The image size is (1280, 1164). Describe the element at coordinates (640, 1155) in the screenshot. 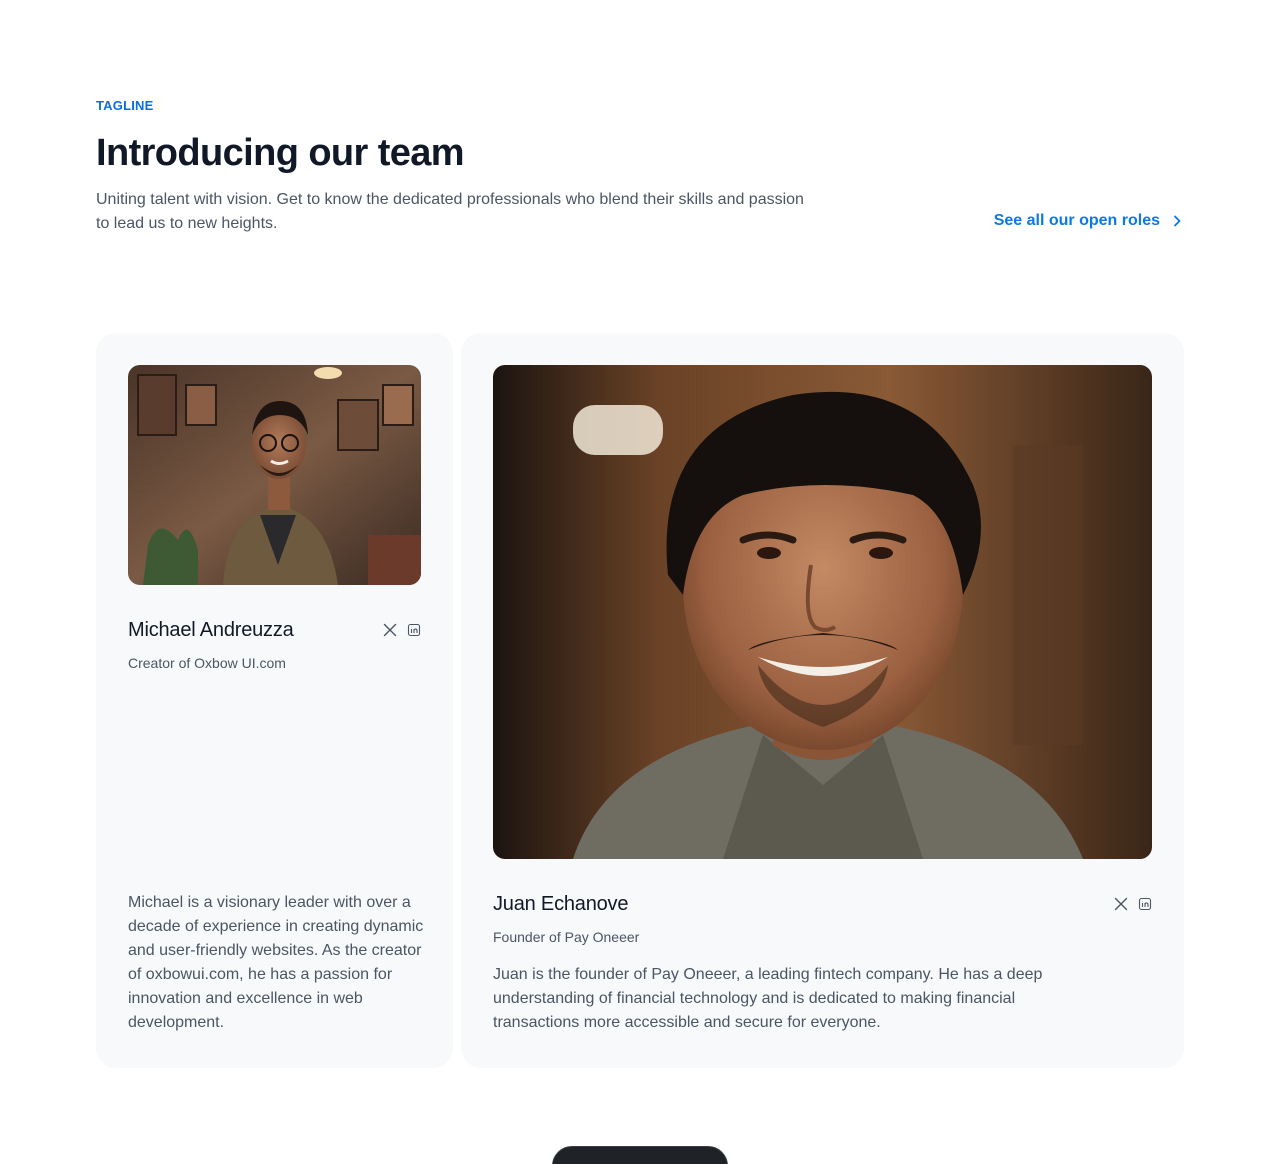

I see `floating-toolbar` at that location.